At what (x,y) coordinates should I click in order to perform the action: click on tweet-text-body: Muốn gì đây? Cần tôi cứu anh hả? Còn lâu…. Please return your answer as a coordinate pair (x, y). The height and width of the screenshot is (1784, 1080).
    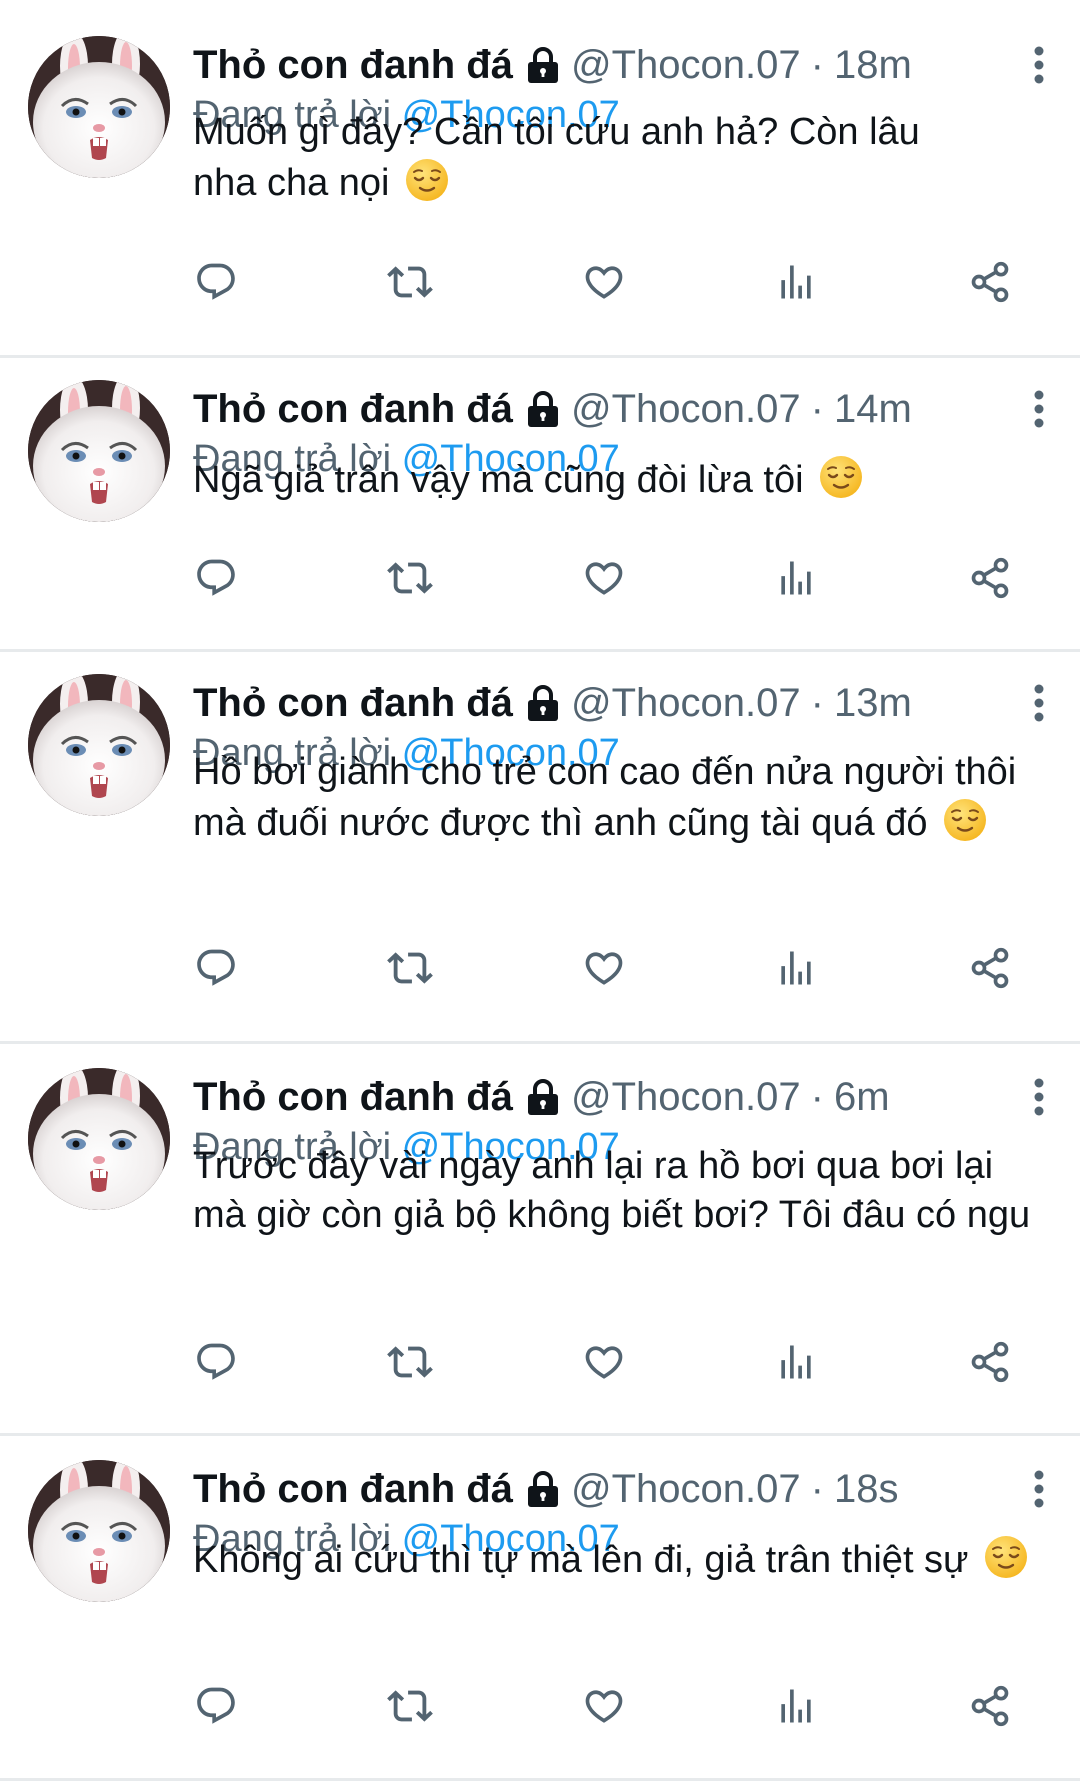
    Looking at the image, I should click on (562, 157).